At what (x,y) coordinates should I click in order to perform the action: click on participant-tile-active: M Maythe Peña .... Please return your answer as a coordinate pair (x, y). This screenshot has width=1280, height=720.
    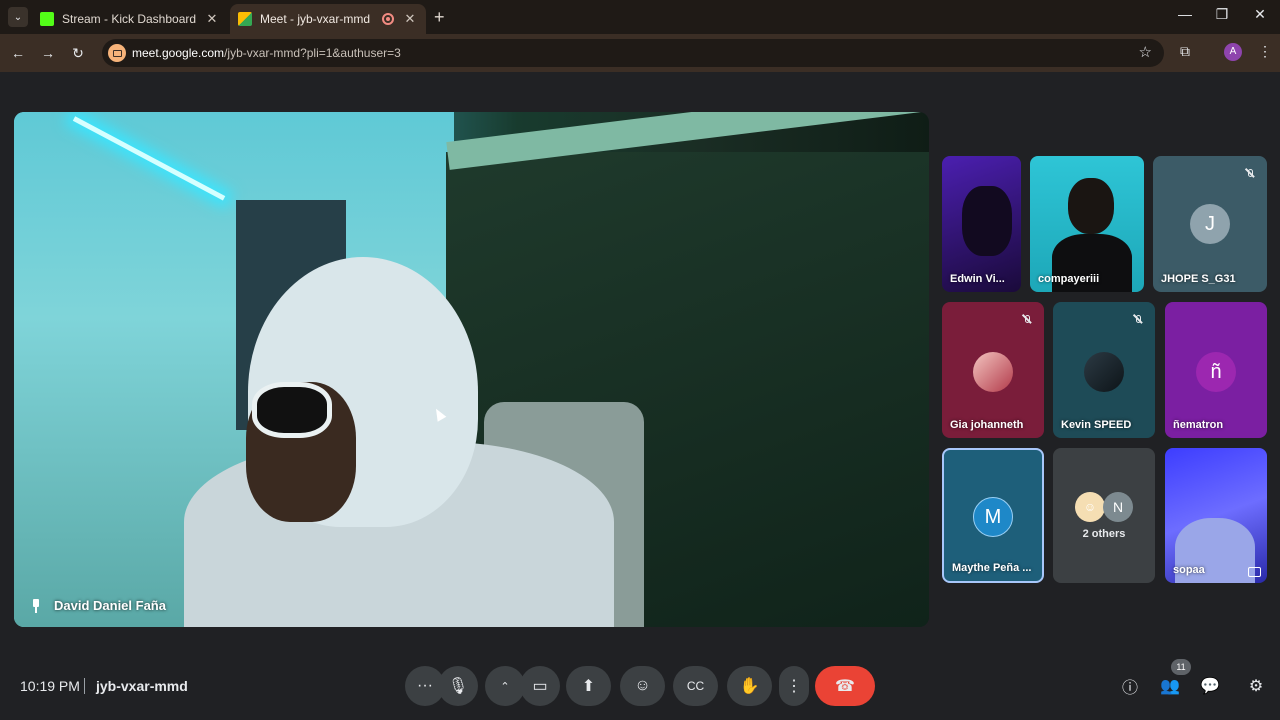
    Looking at the image, I should click on (993, 515).